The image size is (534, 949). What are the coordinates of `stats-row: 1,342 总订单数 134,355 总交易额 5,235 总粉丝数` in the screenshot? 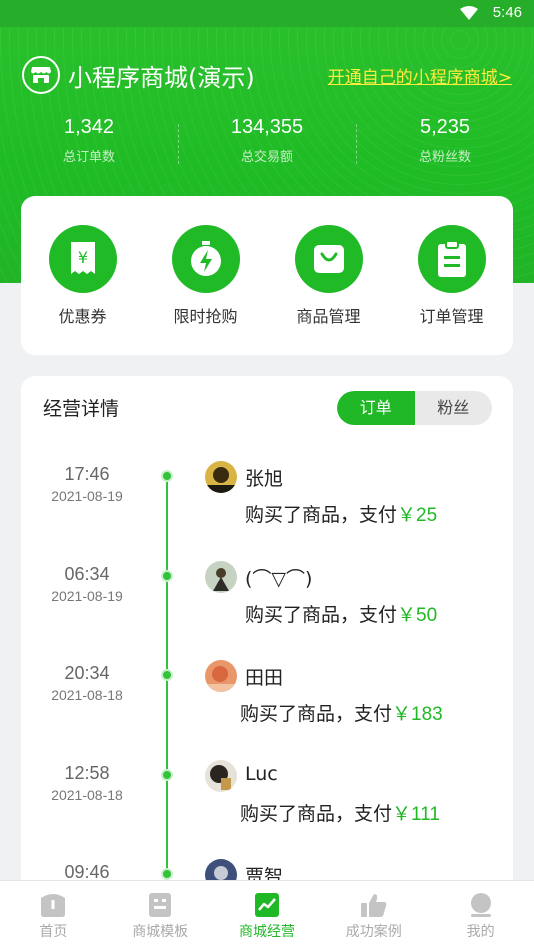 It's located at (267, 140).